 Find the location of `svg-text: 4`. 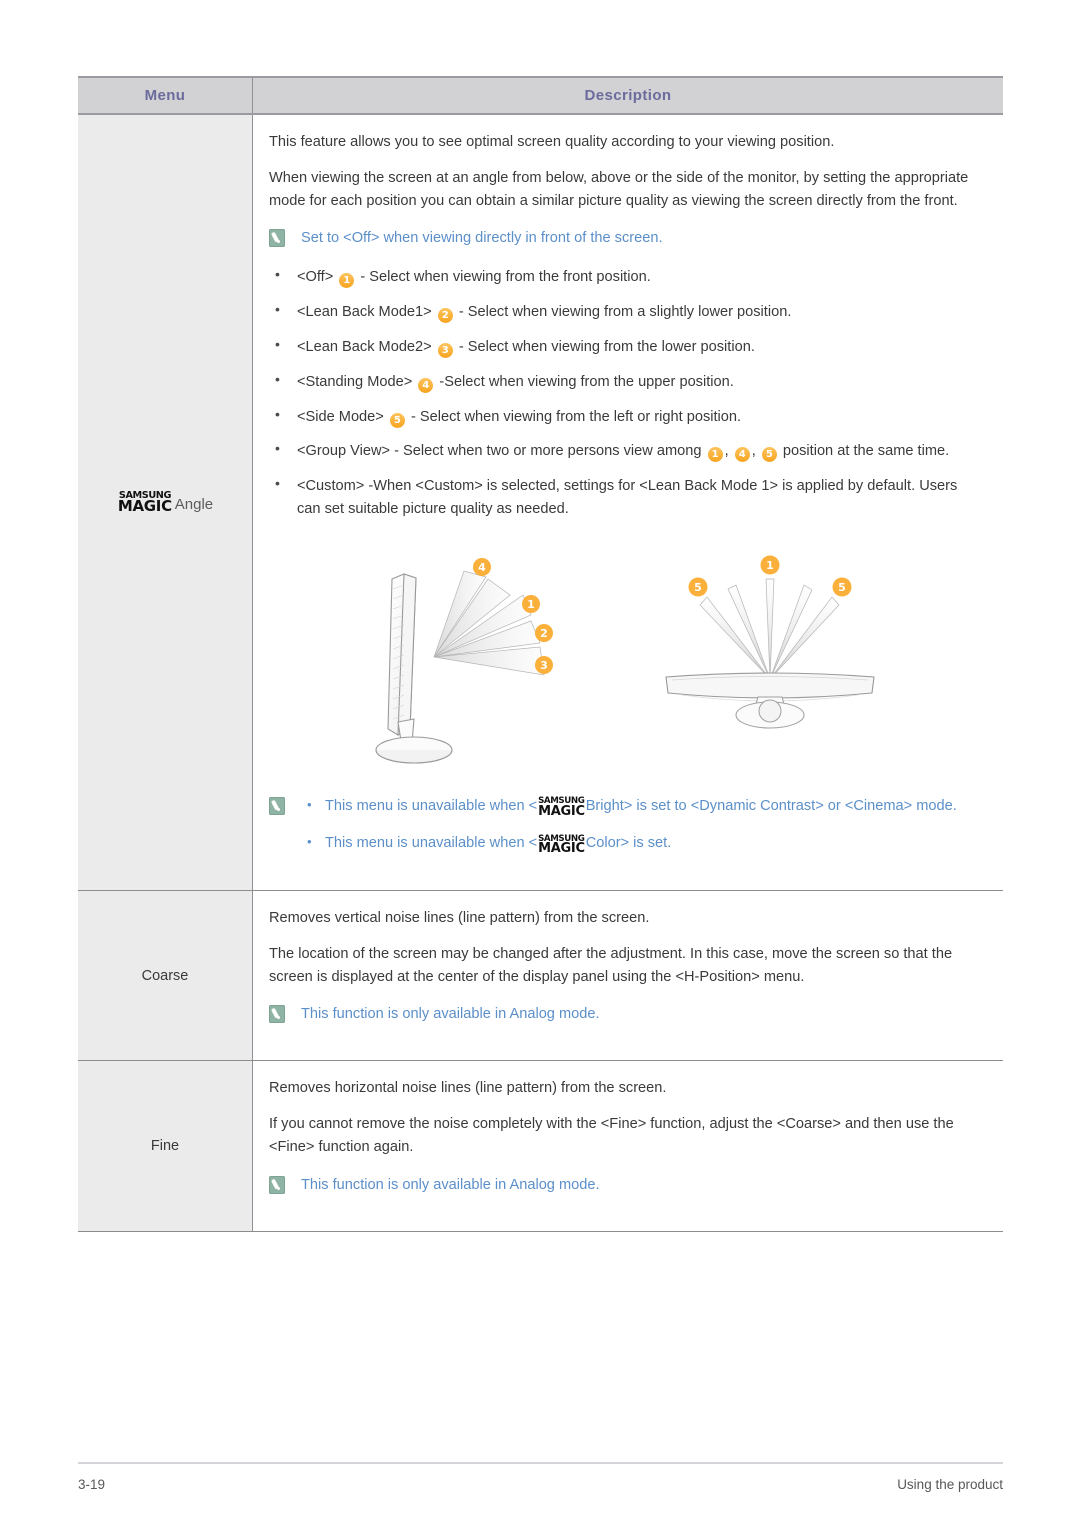

svg-text: 4 is located at coordinates (482, 567).